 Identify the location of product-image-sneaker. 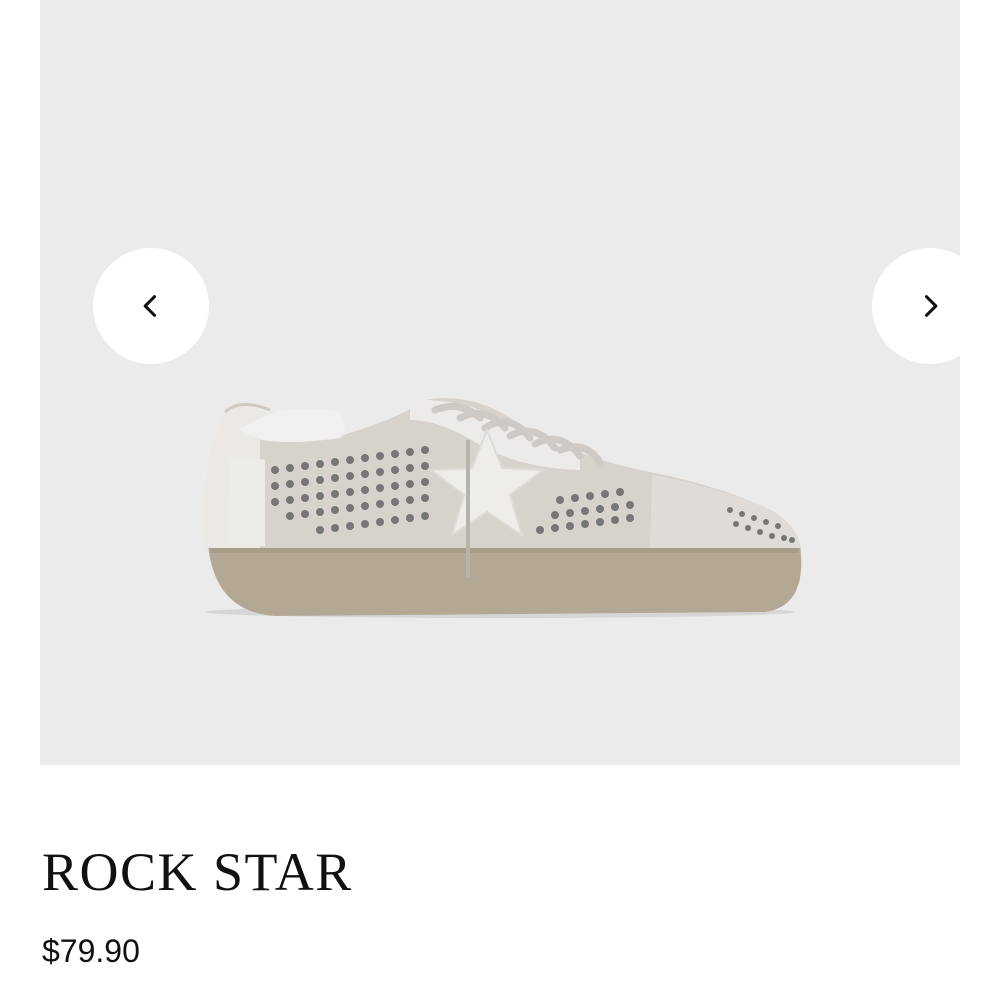
(502, 508).